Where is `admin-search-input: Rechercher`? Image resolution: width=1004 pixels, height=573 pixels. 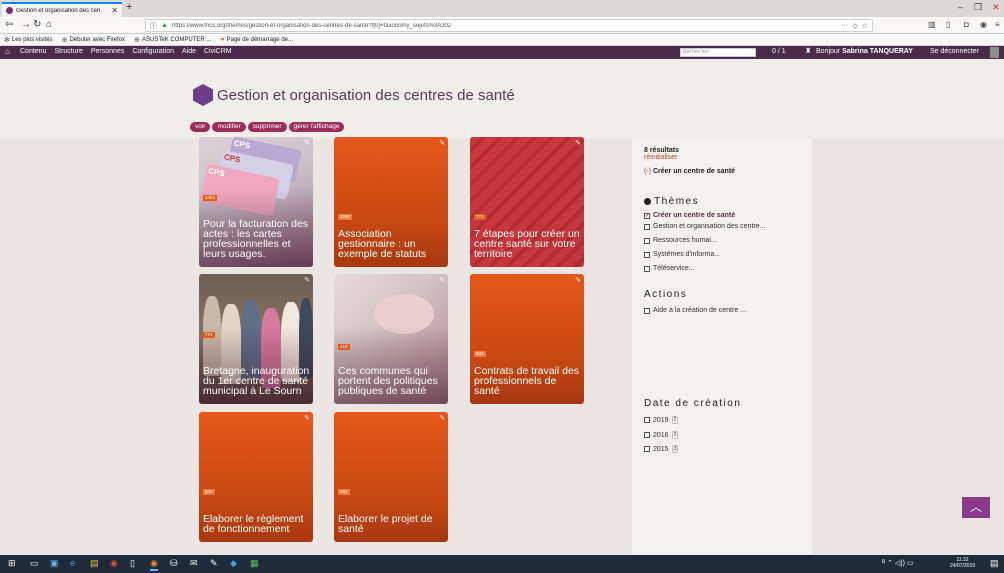 admin-search-input: Rechercher is located at coordinates (718, 52).